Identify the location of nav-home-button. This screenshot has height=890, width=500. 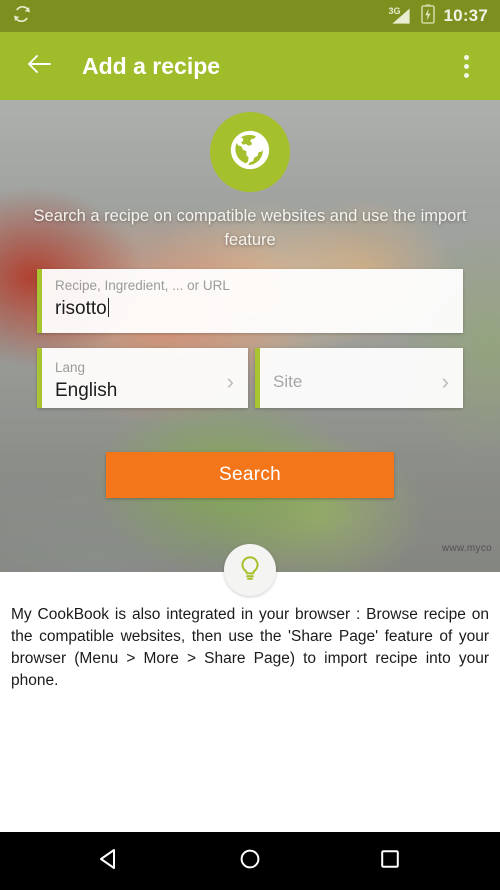
(250, 861).